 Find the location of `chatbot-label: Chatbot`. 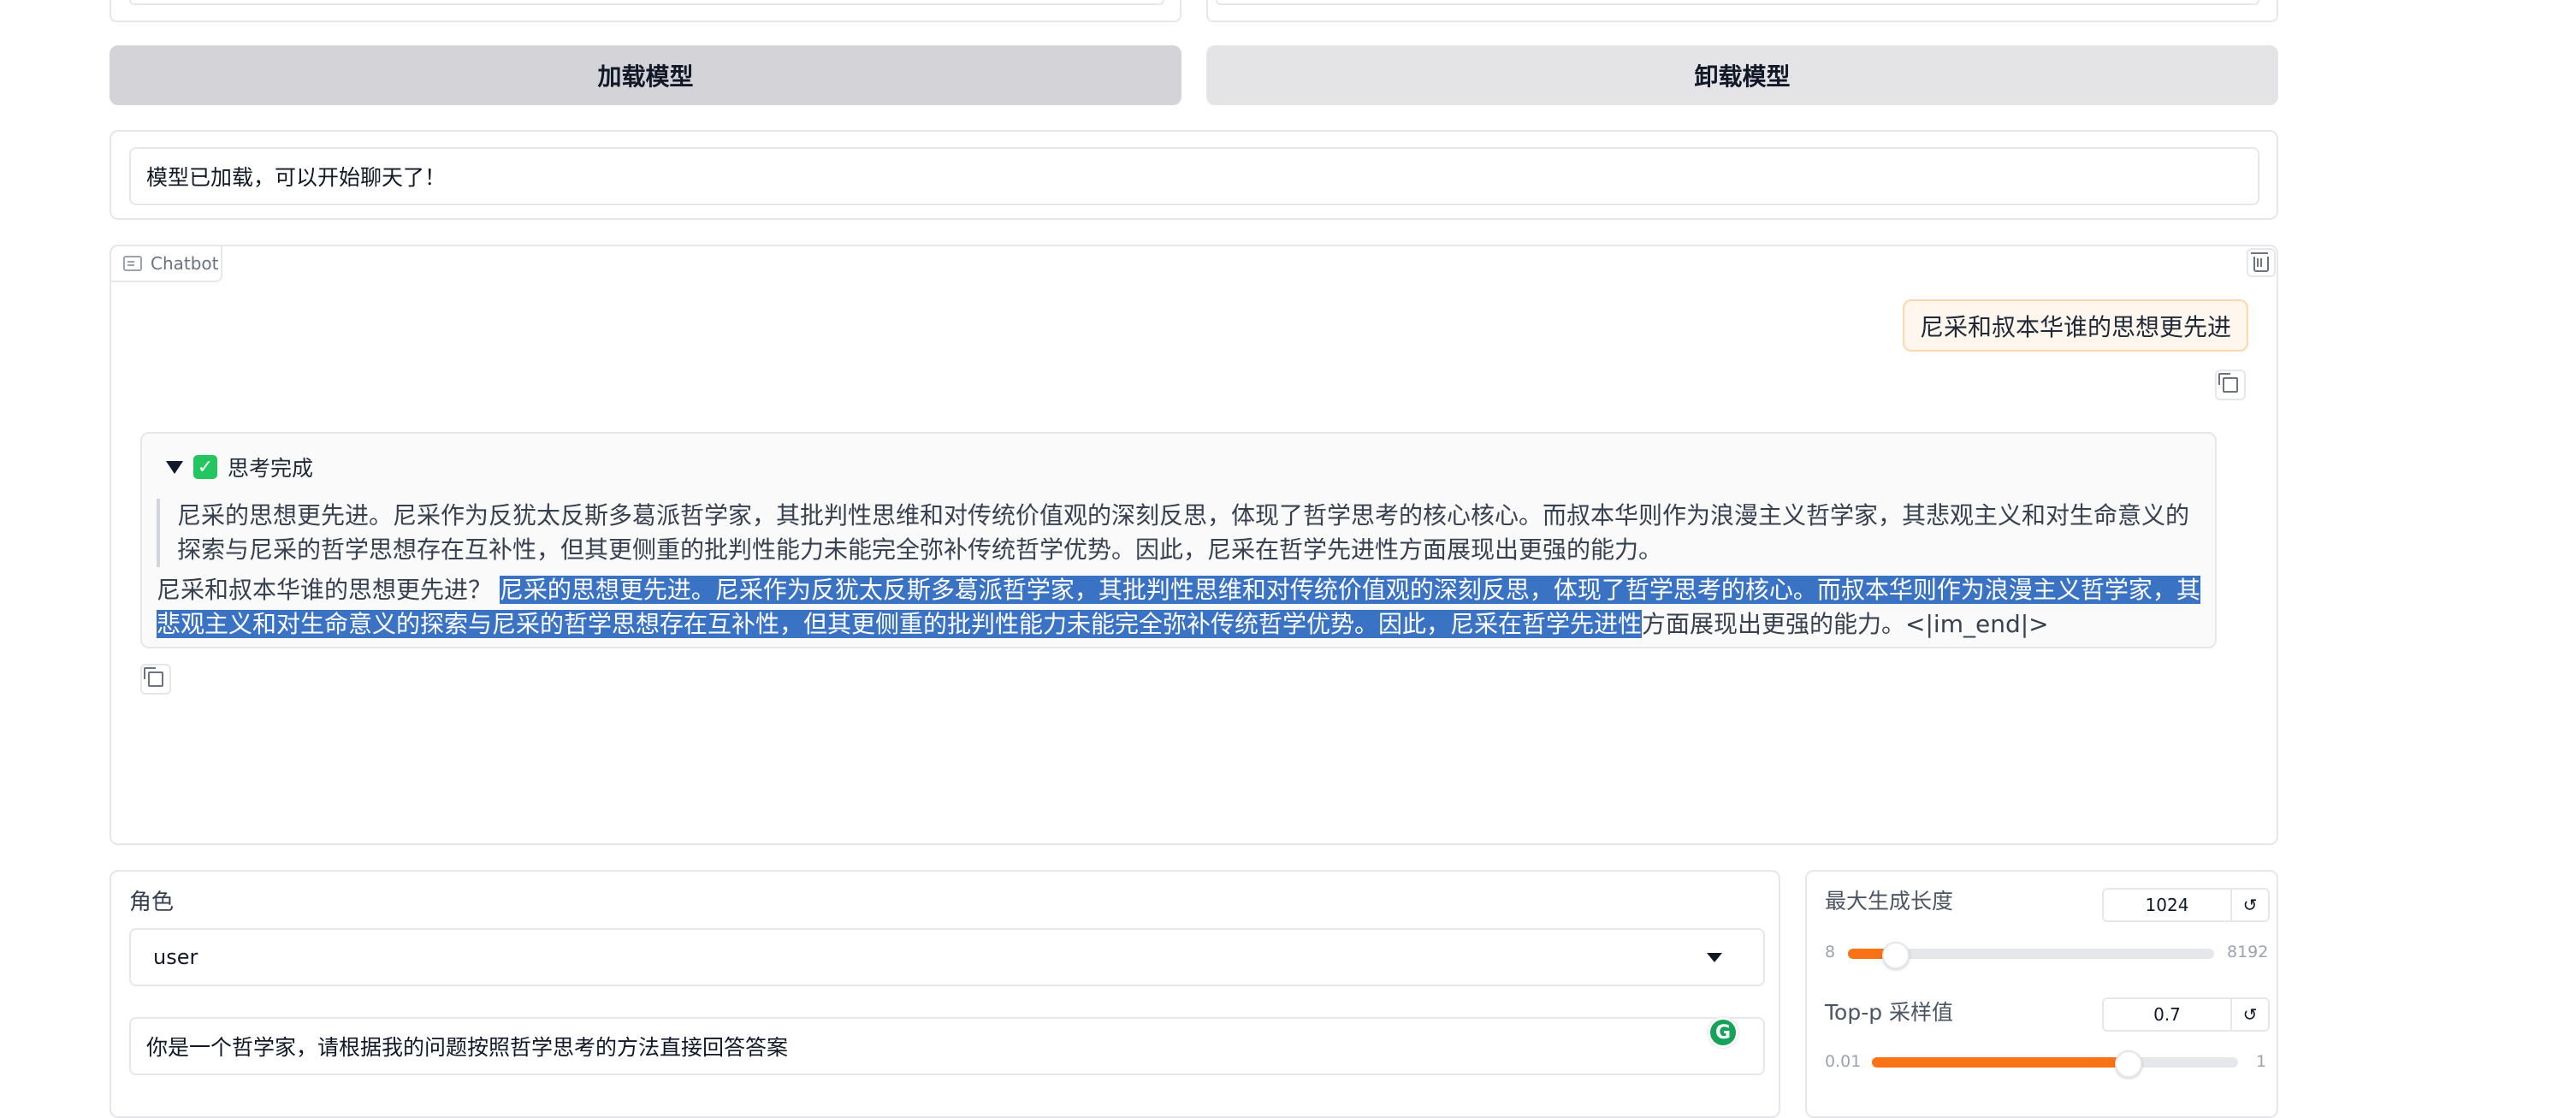

chatbot-label: Chatbot is located at coordinates (166, 264).